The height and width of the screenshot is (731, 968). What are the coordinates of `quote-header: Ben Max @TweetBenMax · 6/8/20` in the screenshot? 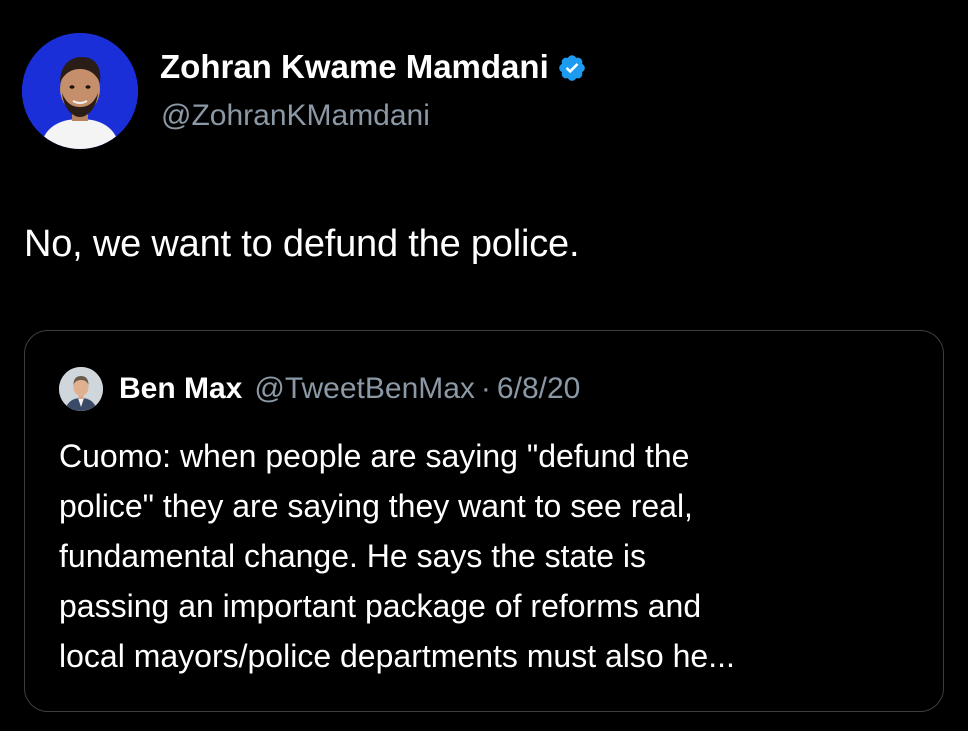 It's located at (319, 389).